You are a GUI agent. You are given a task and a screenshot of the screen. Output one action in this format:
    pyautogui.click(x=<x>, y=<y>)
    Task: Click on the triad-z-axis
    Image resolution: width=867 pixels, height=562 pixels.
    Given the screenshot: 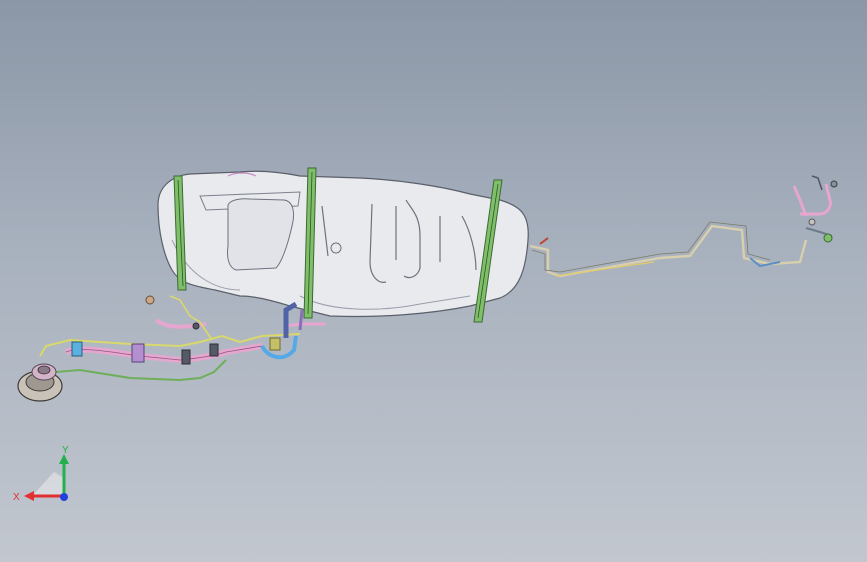 What is the action you would take?
    pyautogui.click(x=64, y=497)
    